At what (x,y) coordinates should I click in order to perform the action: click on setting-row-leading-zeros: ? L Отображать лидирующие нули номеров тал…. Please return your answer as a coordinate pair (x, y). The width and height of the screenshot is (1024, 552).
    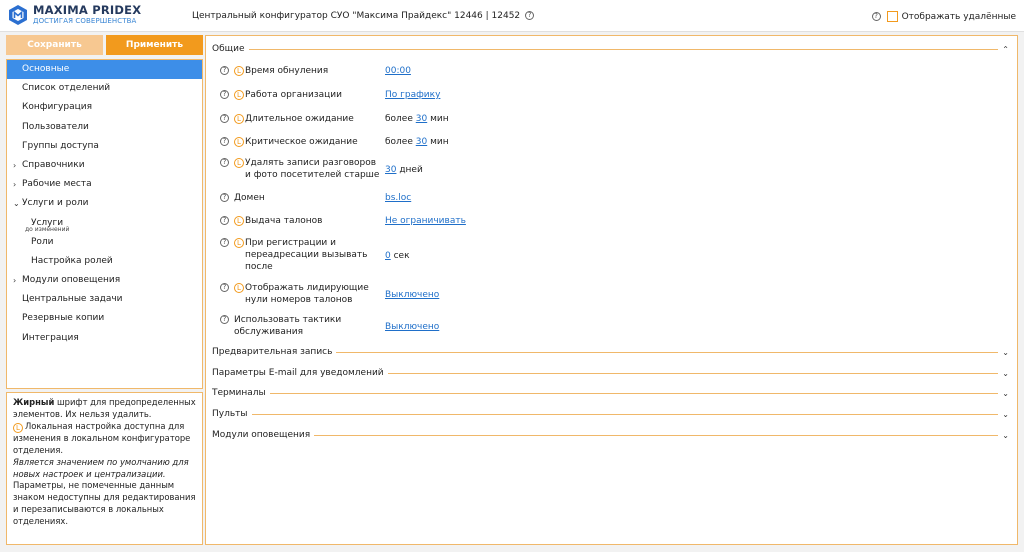
    Looking at the image, I should click on (301, 294).